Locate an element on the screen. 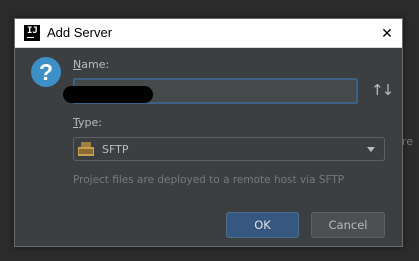  cancel-button: Cancel is located at coordinates (348, 225).